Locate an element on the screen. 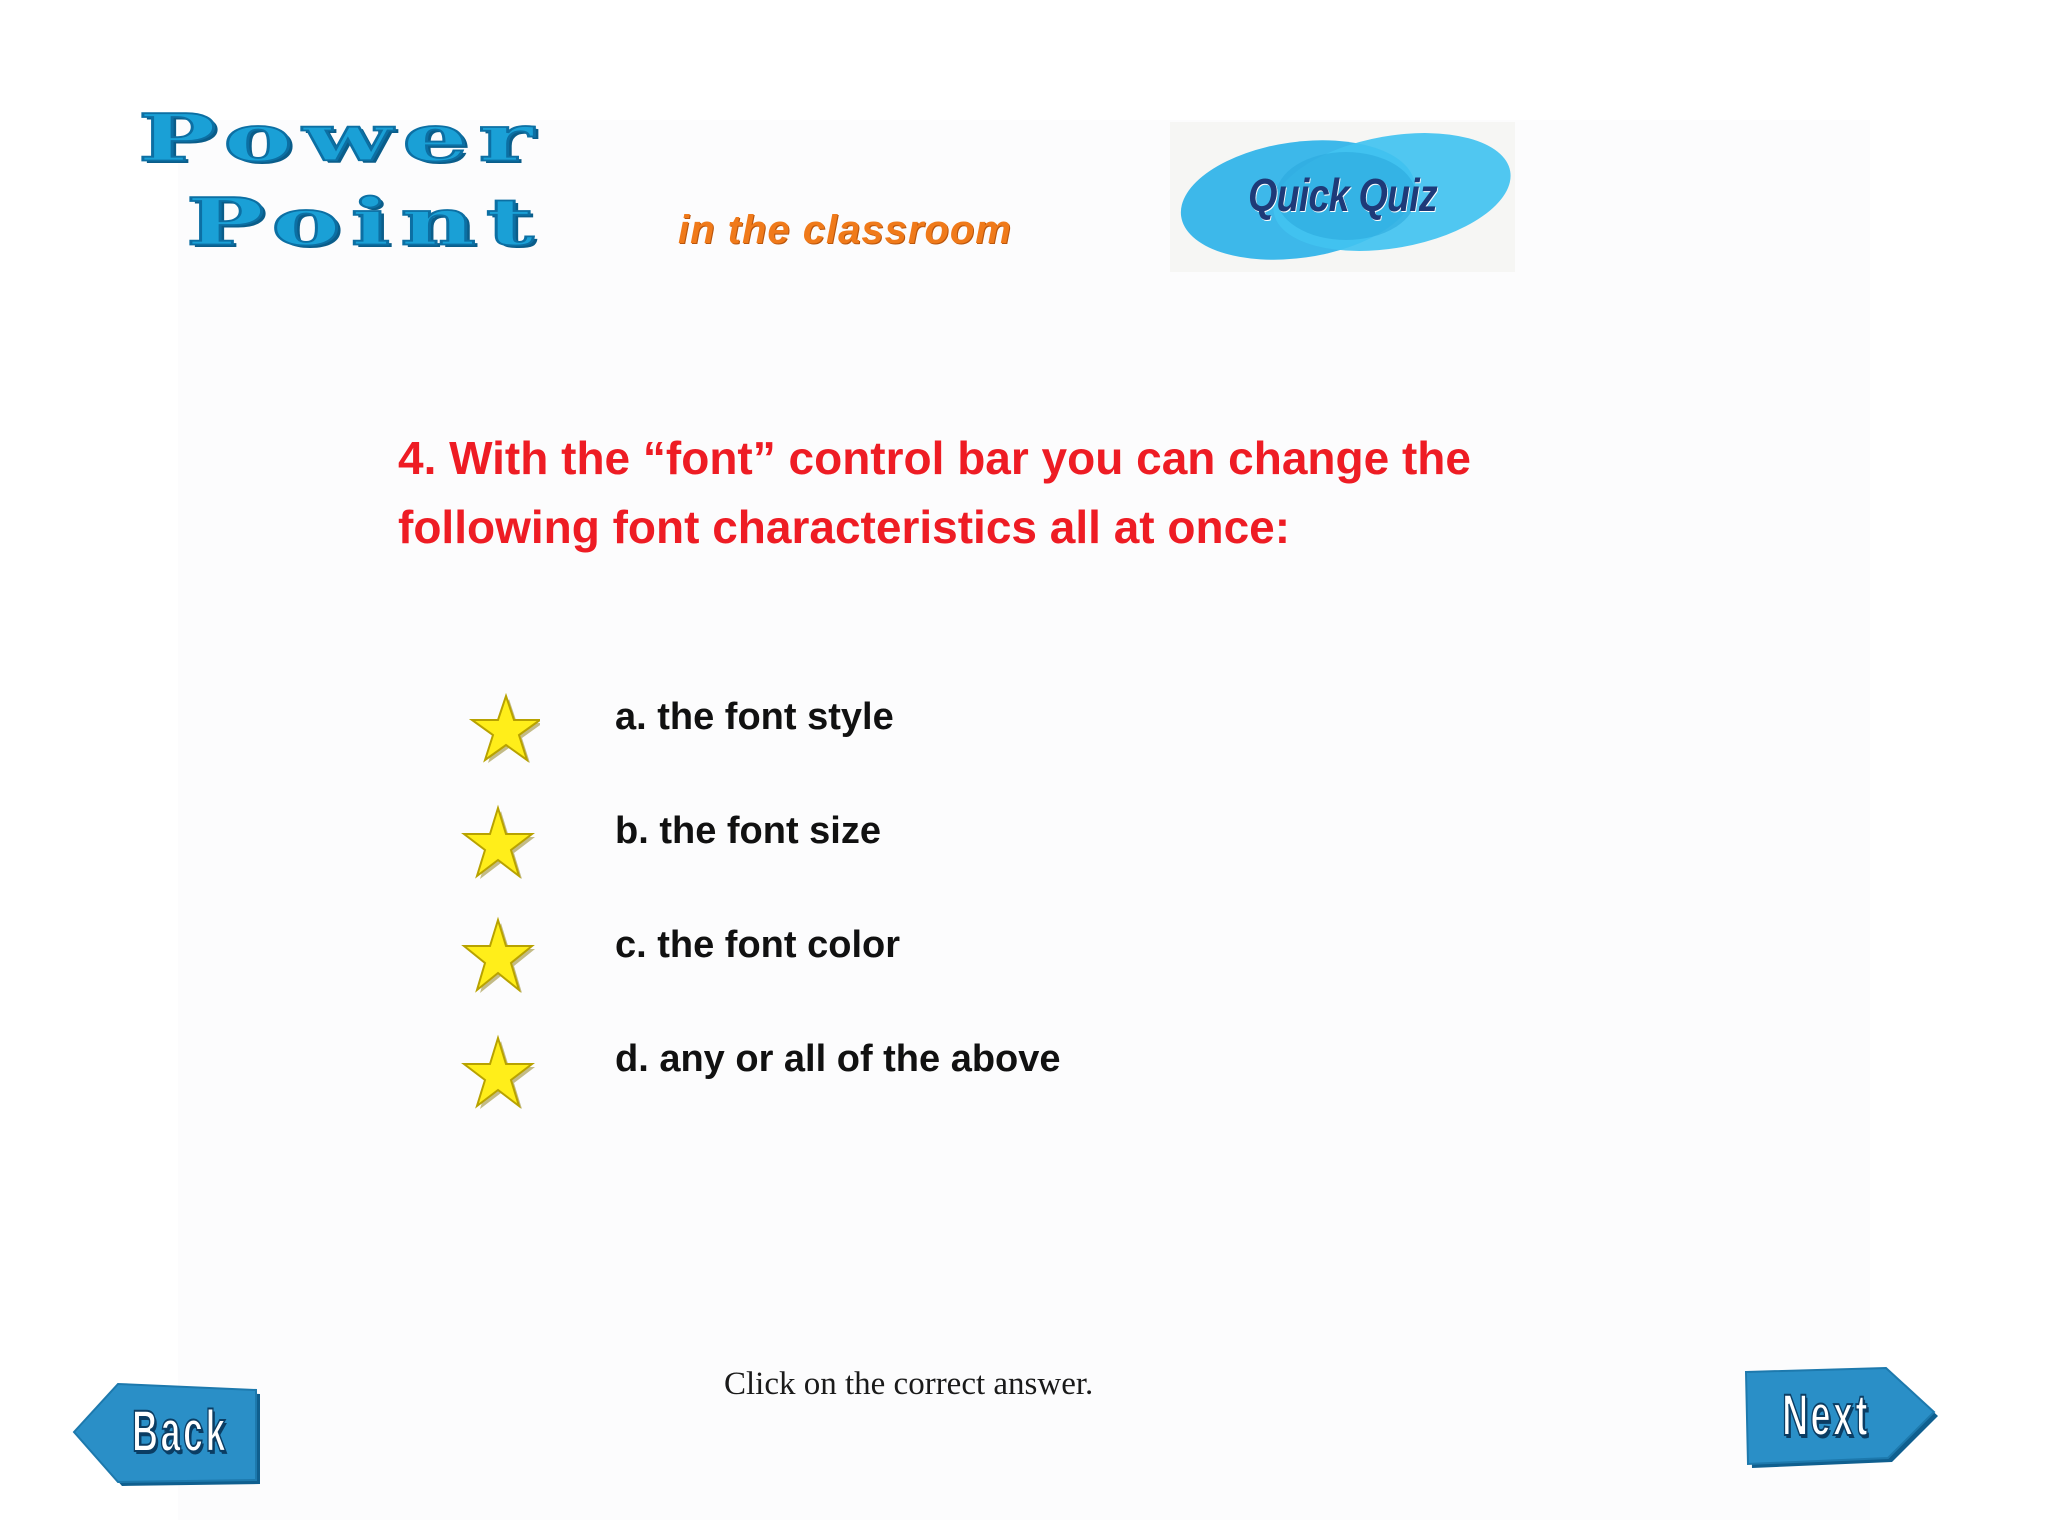 The height and width of the screenshot is (1536, 2048). next-button: Next is located at coordinates (1840, 1417).